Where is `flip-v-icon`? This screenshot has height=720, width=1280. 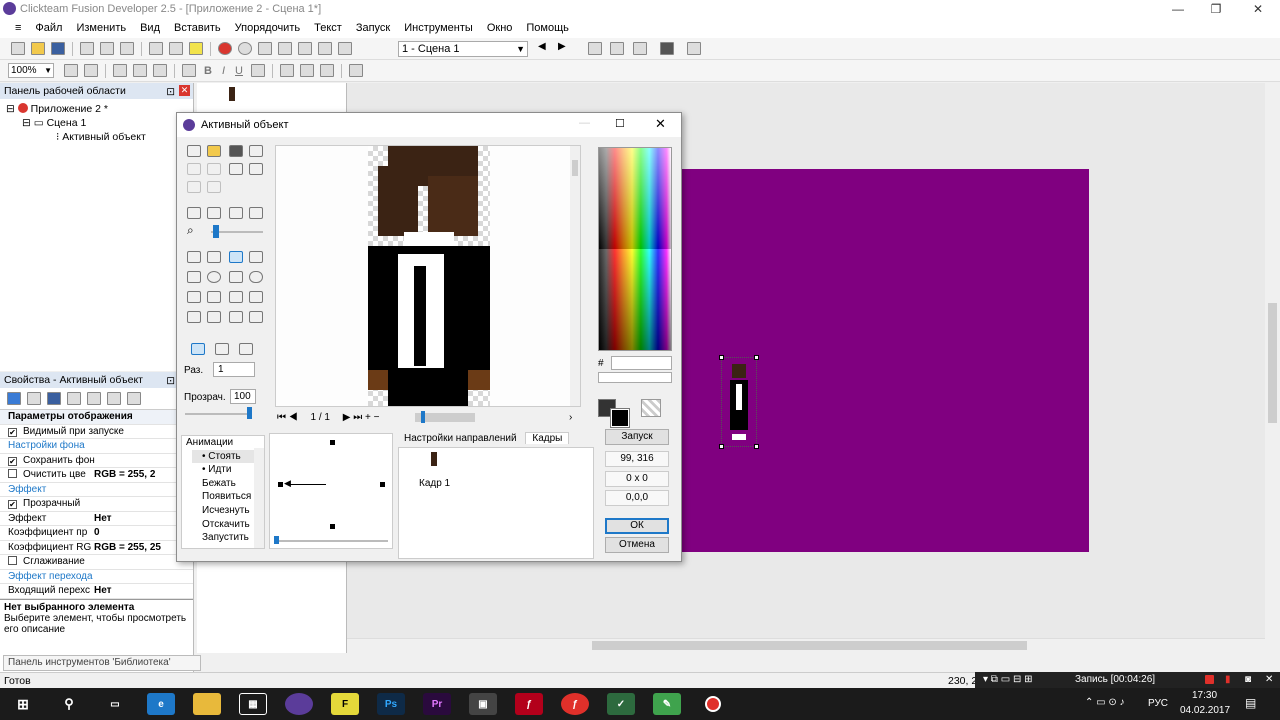
flip-v-icon is located at coordinates (214, 213).